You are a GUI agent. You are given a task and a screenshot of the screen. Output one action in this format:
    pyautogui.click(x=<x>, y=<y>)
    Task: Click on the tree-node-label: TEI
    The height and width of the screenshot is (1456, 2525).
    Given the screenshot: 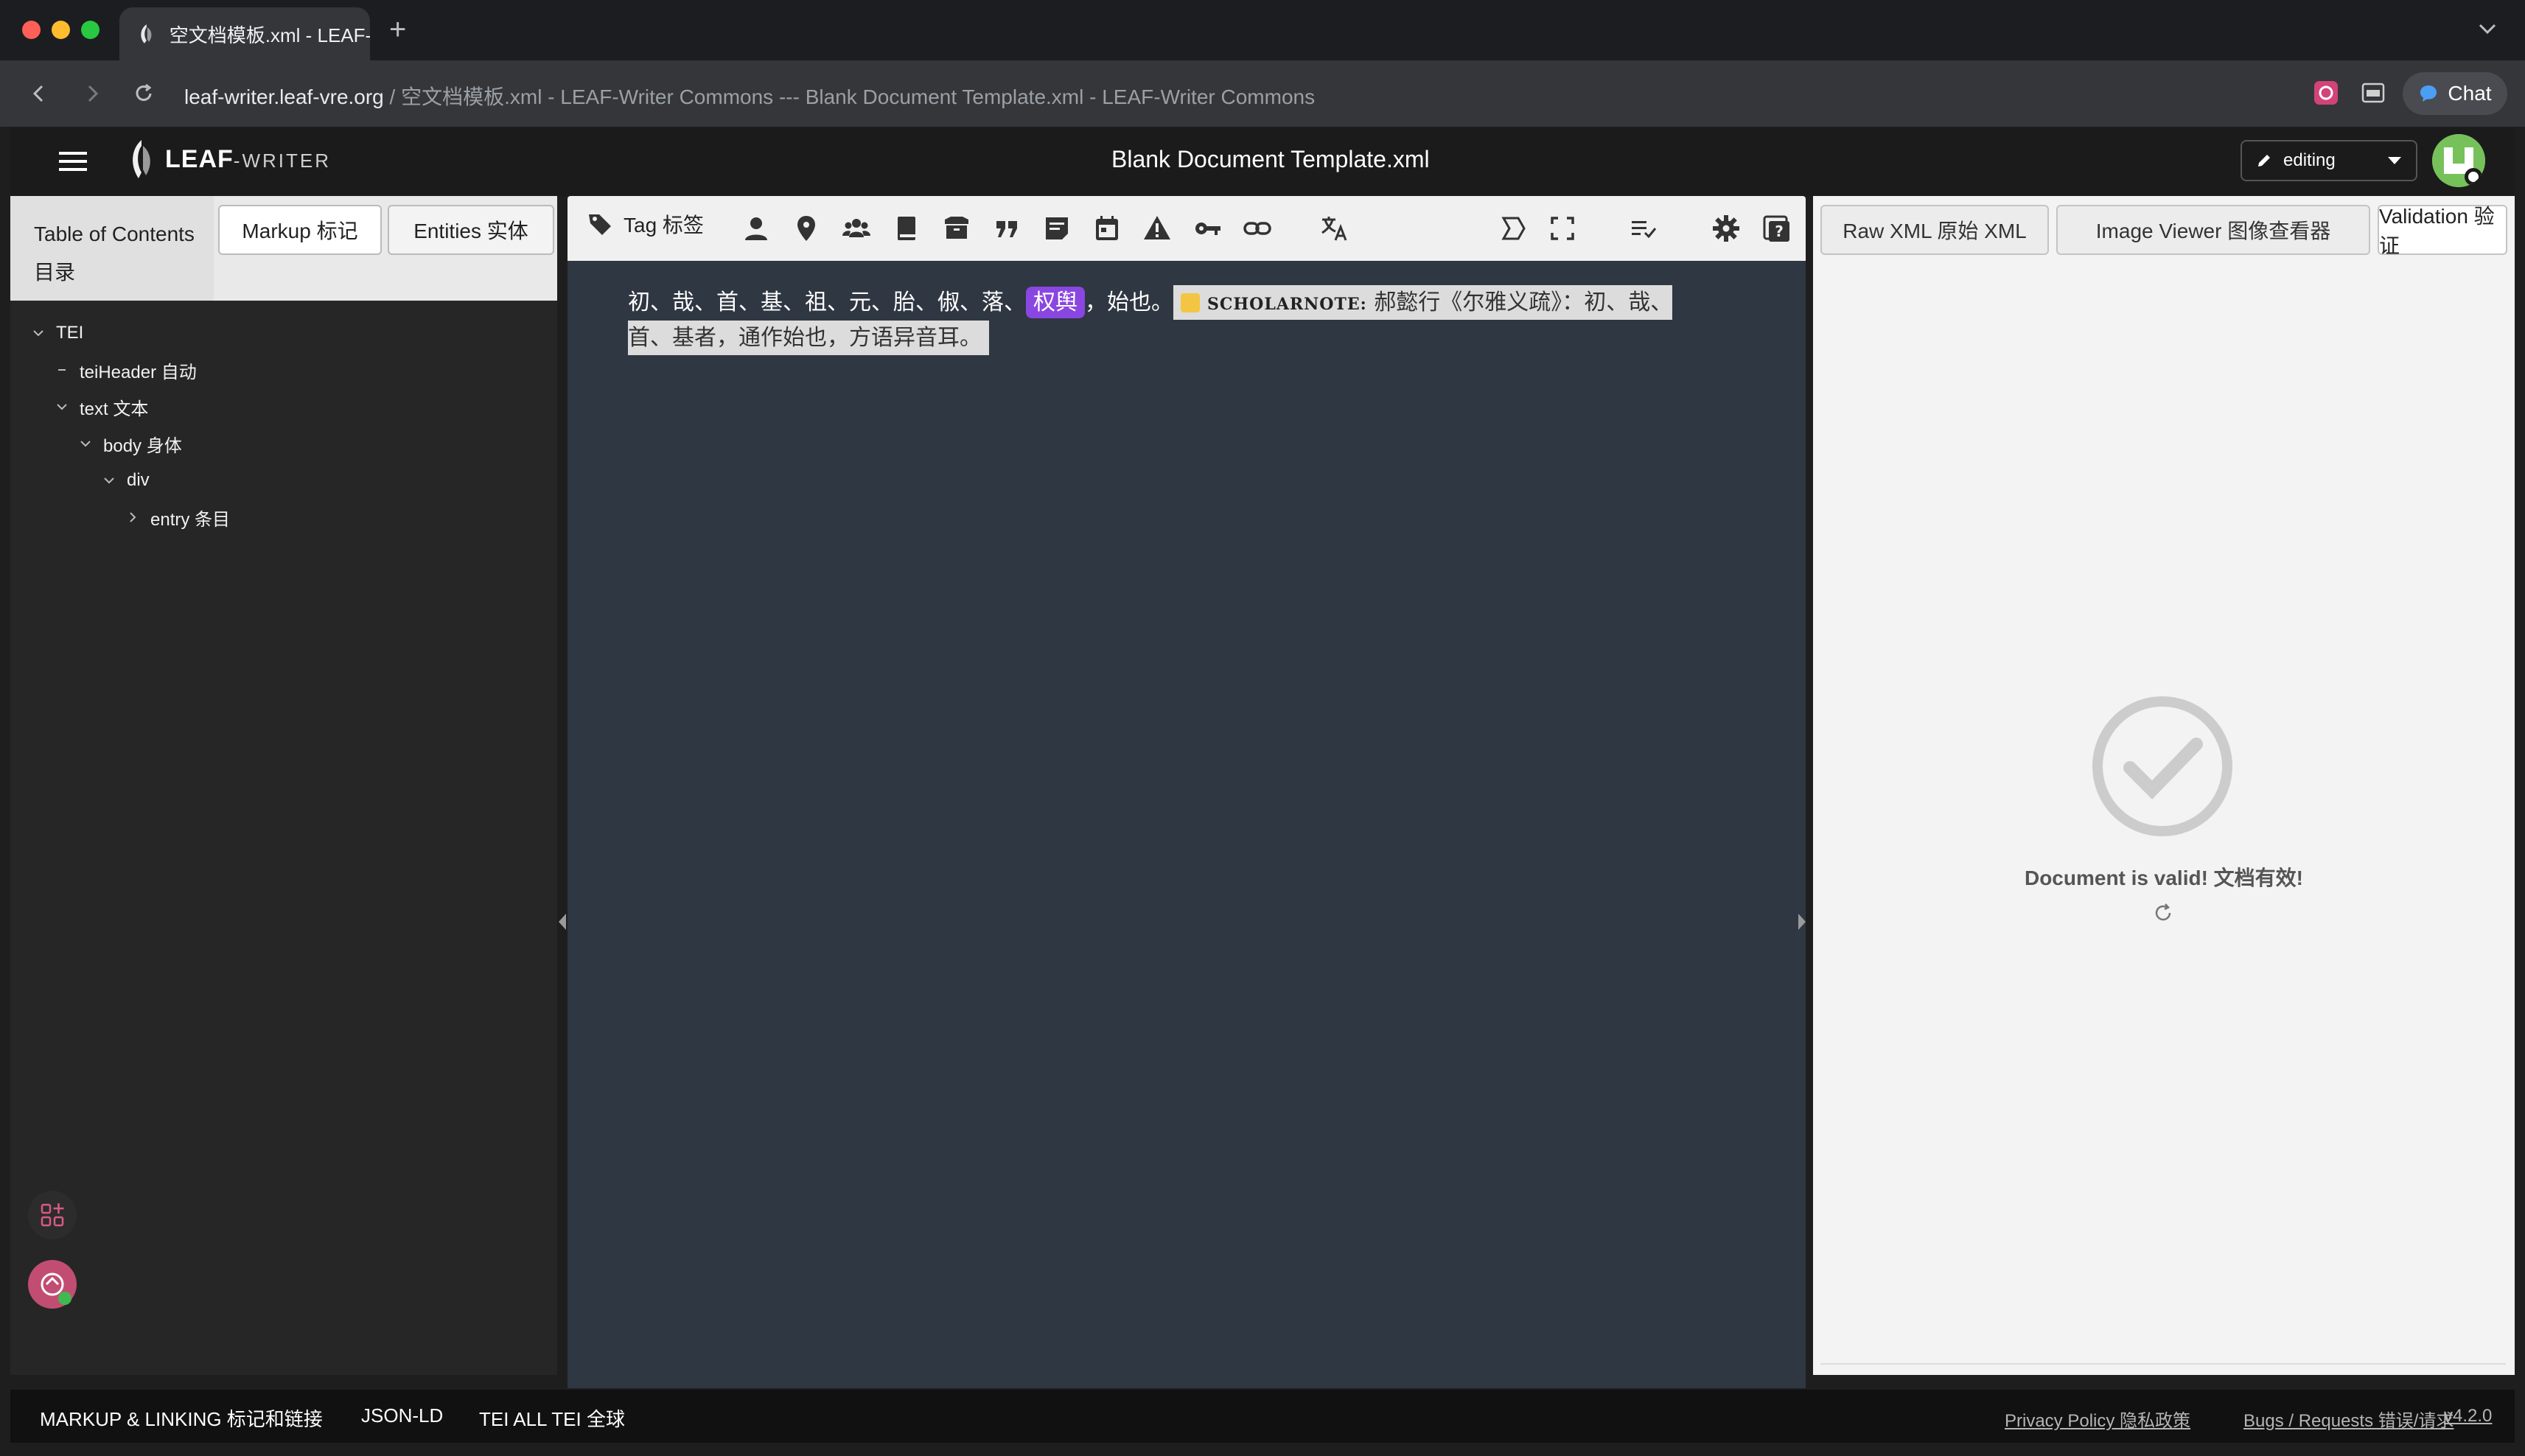 What is the action you would take?
    pyautogui.click(x=70, y=333)
    